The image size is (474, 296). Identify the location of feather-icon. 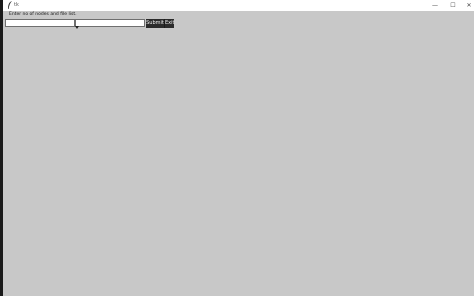
(10, 5).